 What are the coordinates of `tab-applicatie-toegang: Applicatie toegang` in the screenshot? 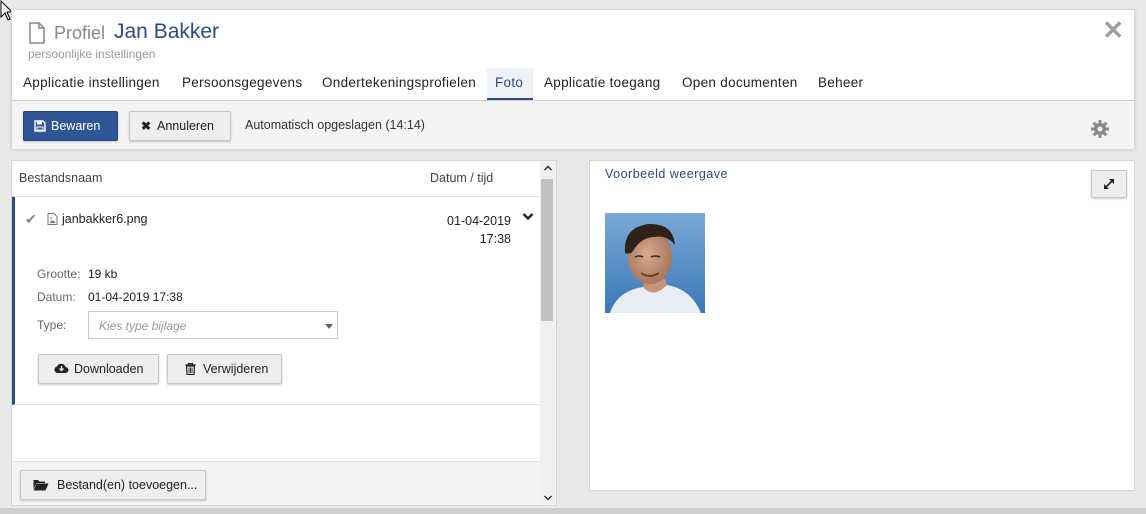 It's located at (602, 84).